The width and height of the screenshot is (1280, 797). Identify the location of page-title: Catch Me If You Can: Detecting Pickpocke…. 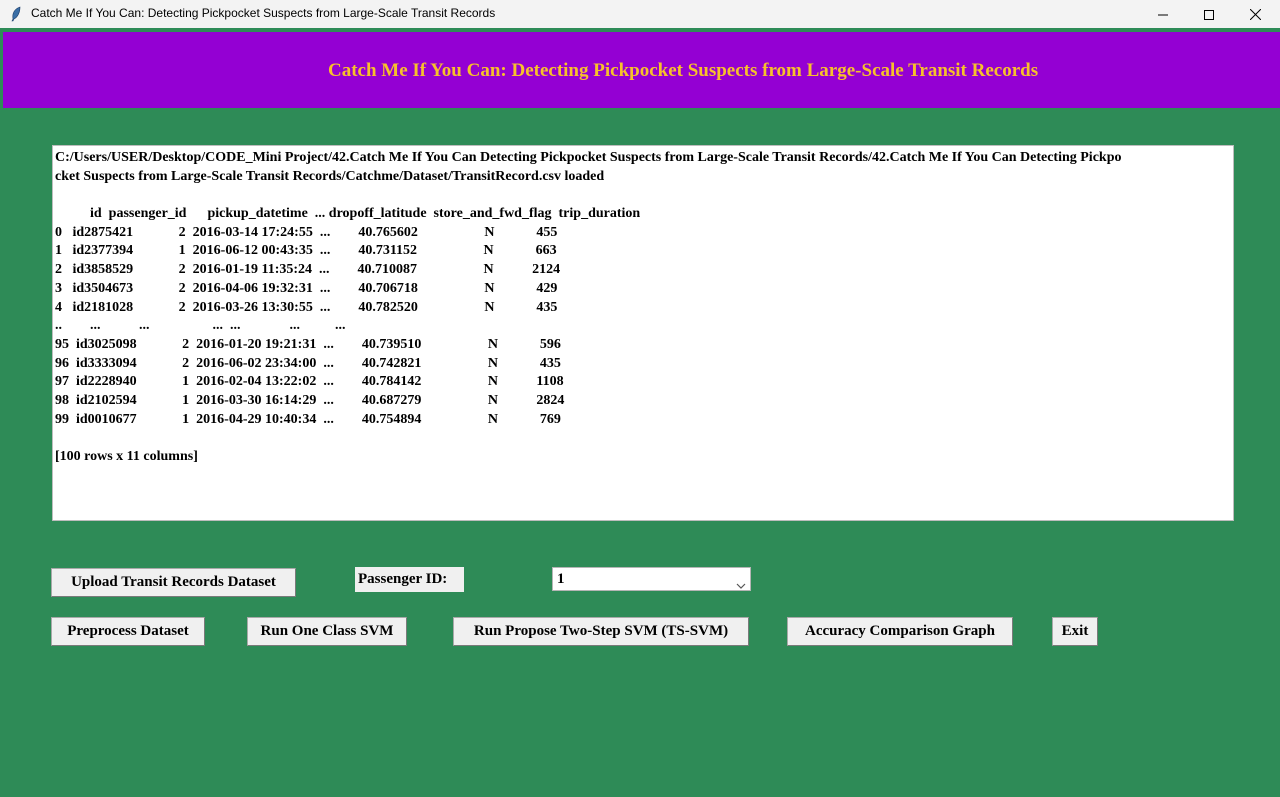
(683, 70).